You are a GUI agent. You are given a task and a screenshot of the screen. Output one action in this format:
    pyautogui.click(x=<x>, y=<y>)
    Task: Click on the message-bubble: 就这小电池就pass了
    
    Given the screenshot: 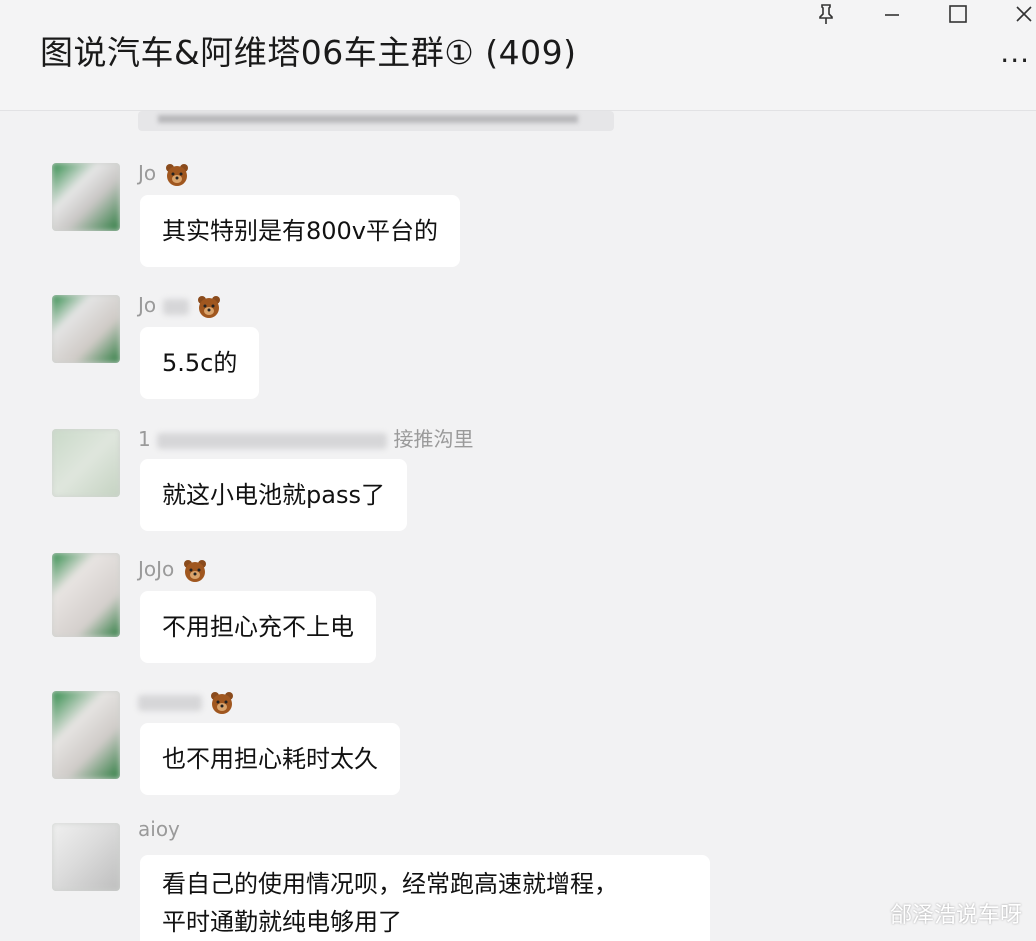 What is the action you would take?
    pyautogui.click(x=273, y=495)
    